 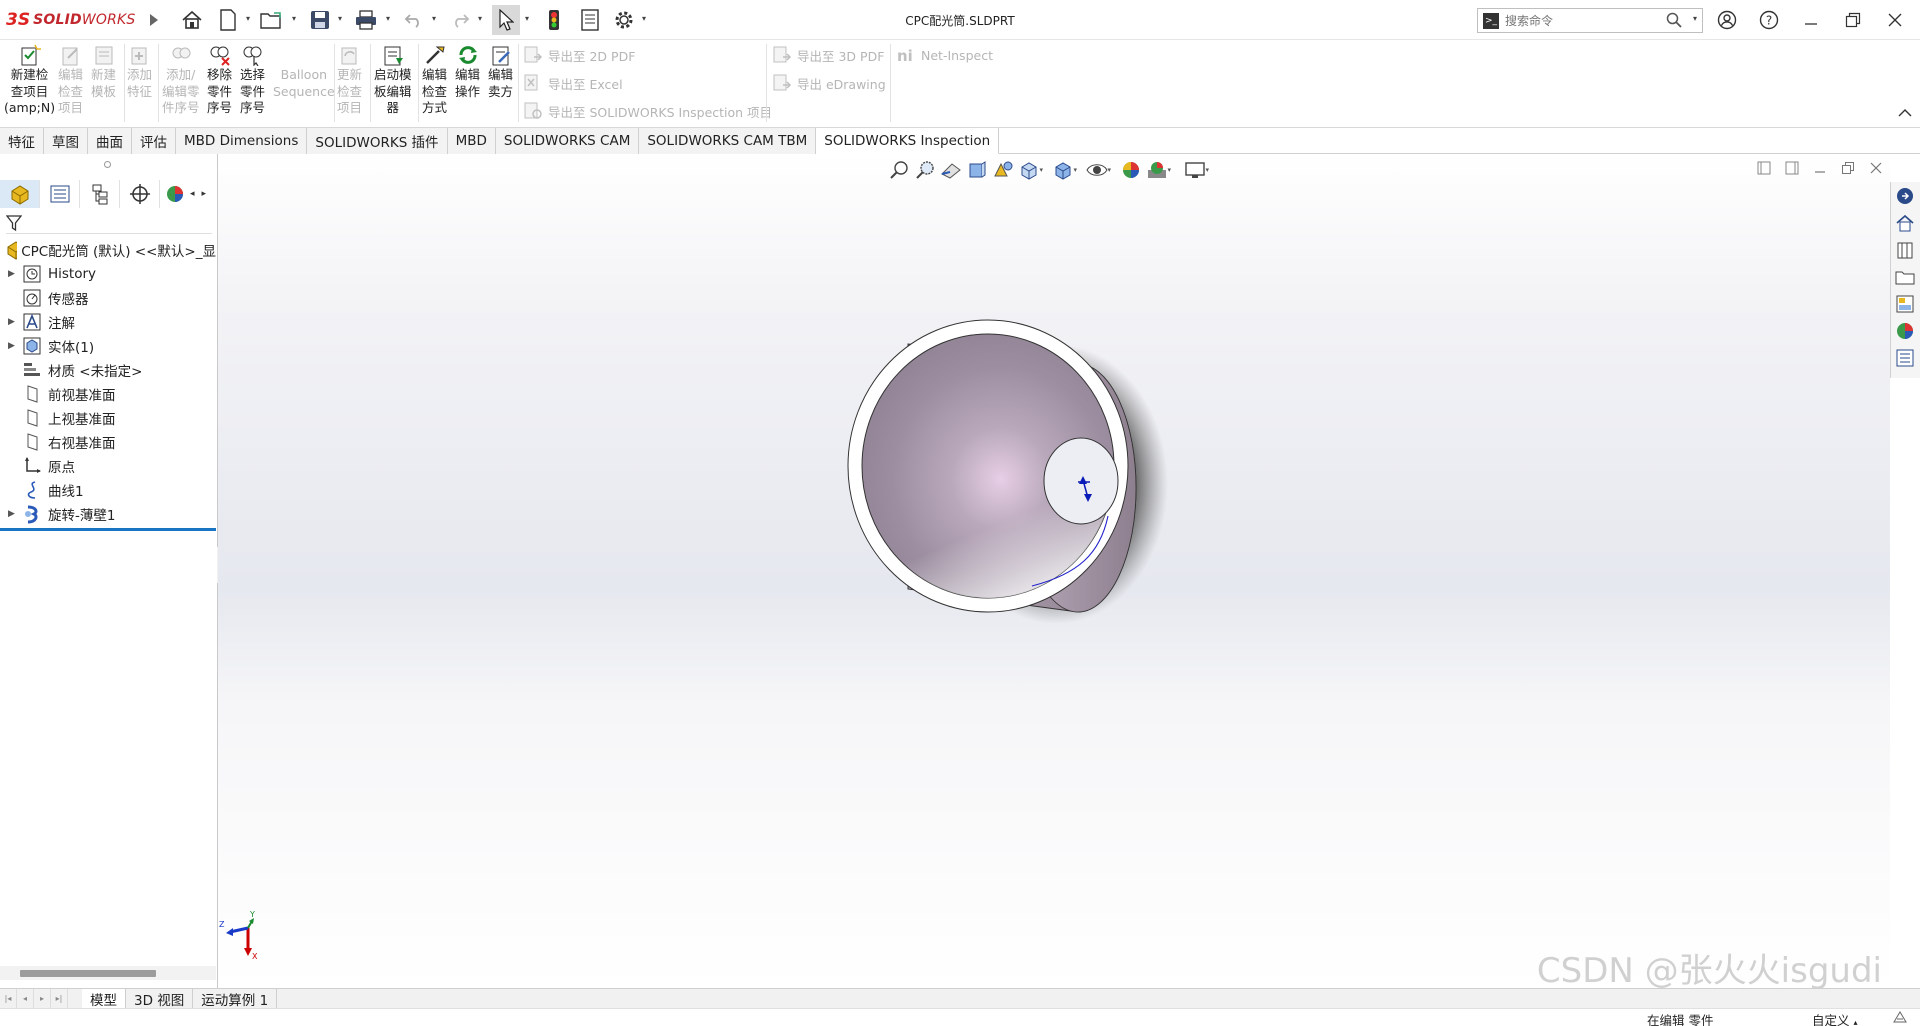 What do you see at coordinates (108, 490) in the screenshot?
I see `tree-item-curve1: 曲线1` at bounding box center [108, 490].